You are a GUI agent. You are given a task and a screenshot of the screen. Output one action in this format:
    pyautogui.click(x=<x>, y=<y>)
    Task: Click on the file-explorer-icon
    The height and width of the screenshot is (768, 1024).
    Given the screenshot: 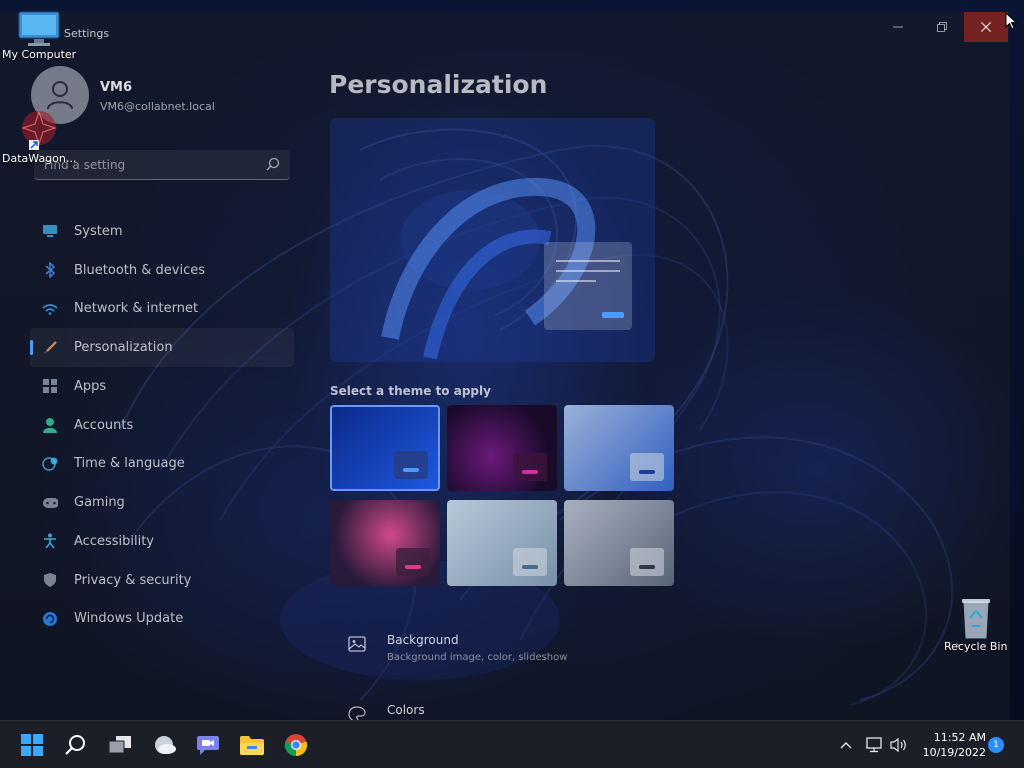 What is the action you would take?
    pyautogui.click(x=252, y=745)
    